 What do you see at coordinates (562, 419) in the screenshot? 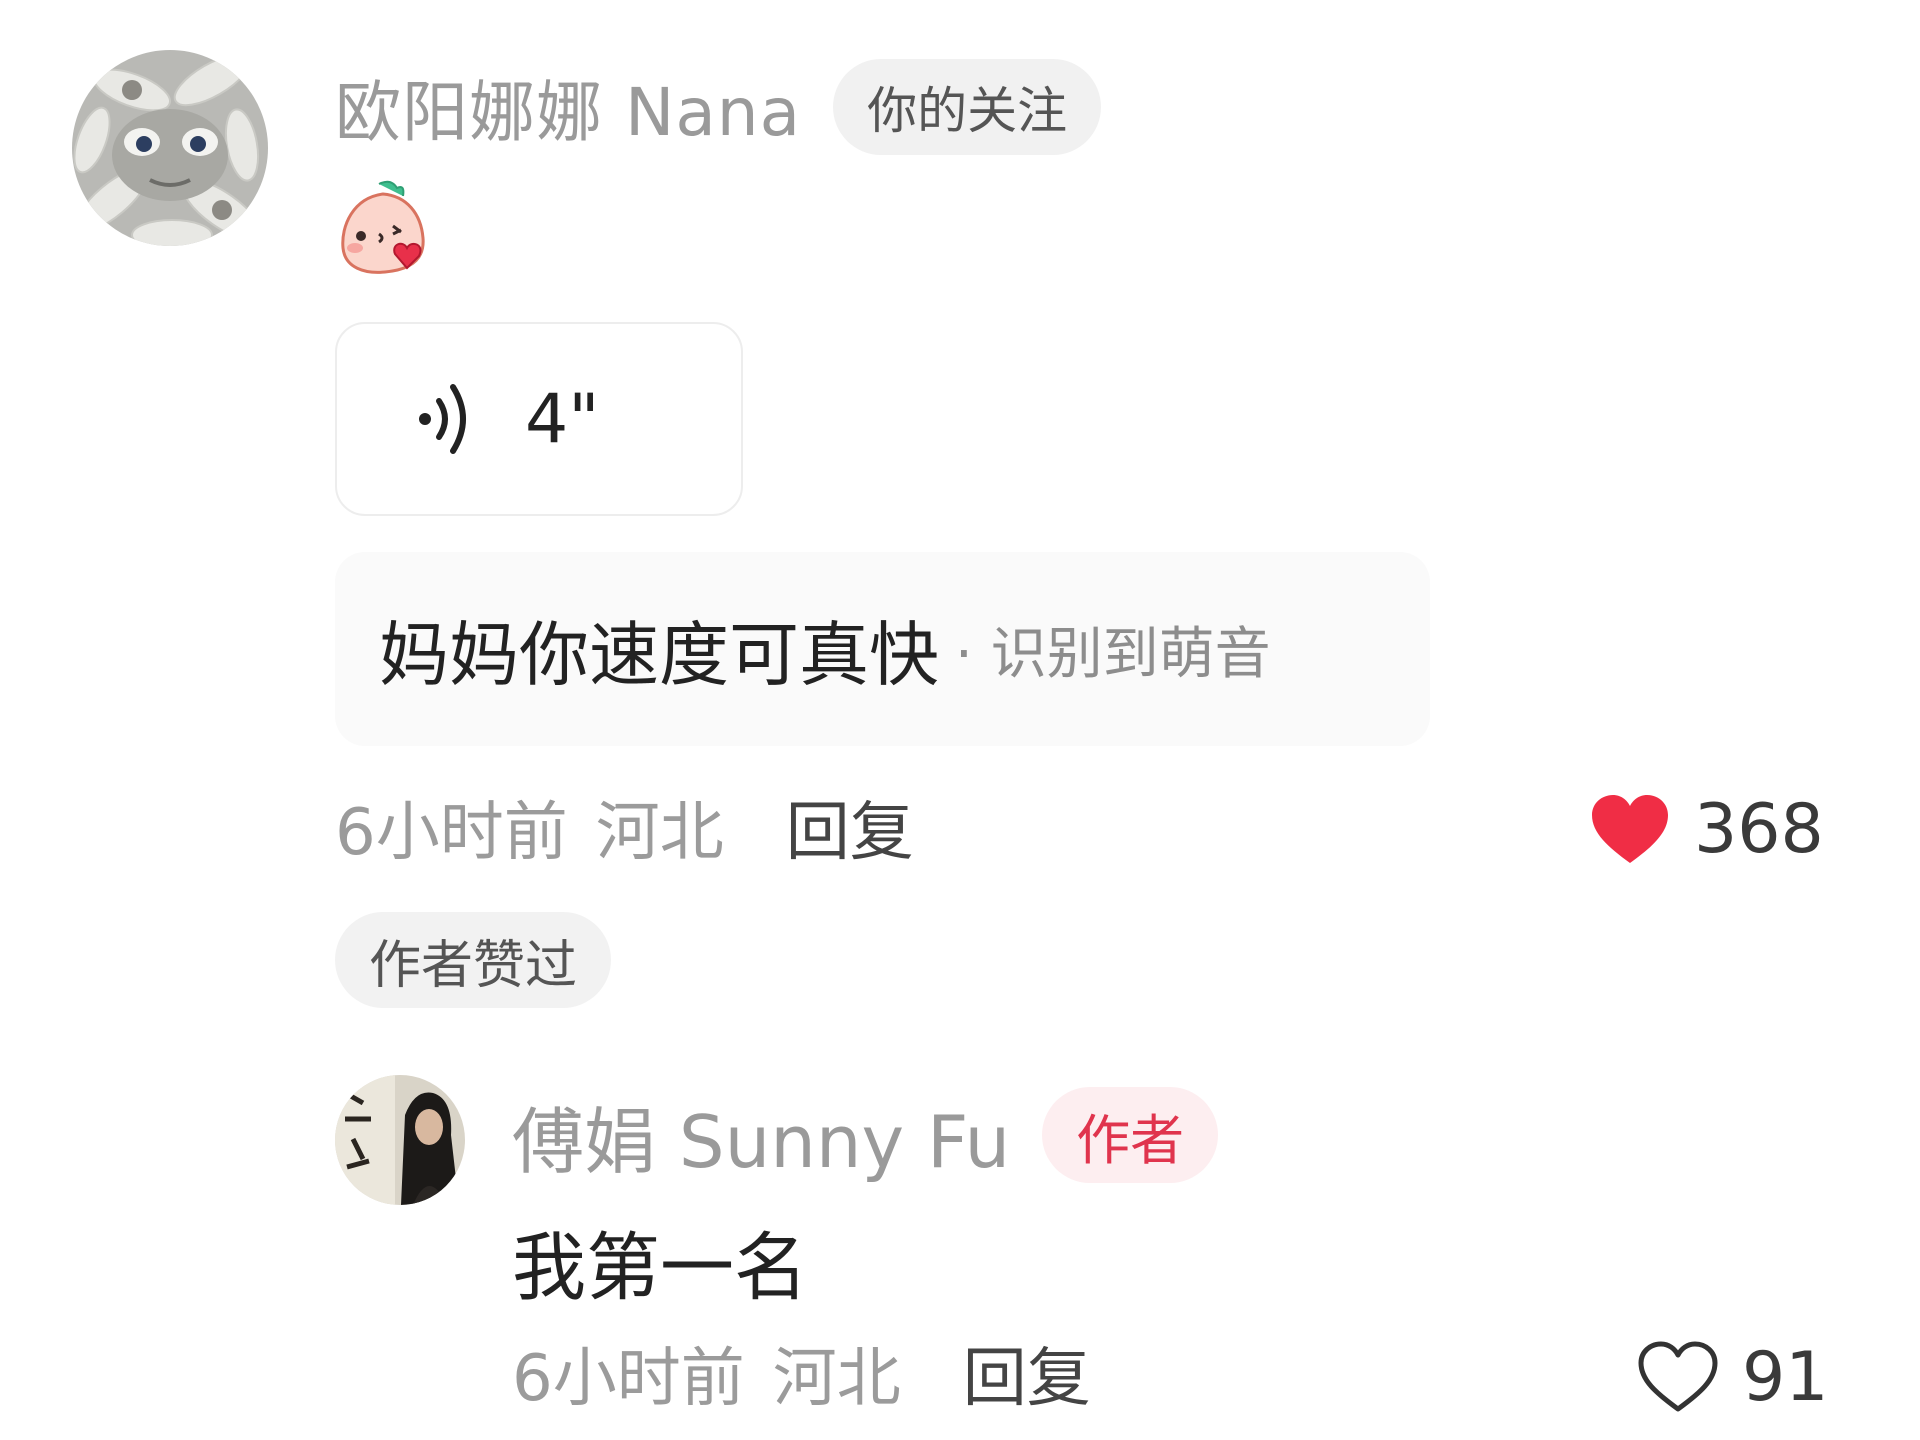
I see `voice-duration: 4"` at bounding box center [562, 419].